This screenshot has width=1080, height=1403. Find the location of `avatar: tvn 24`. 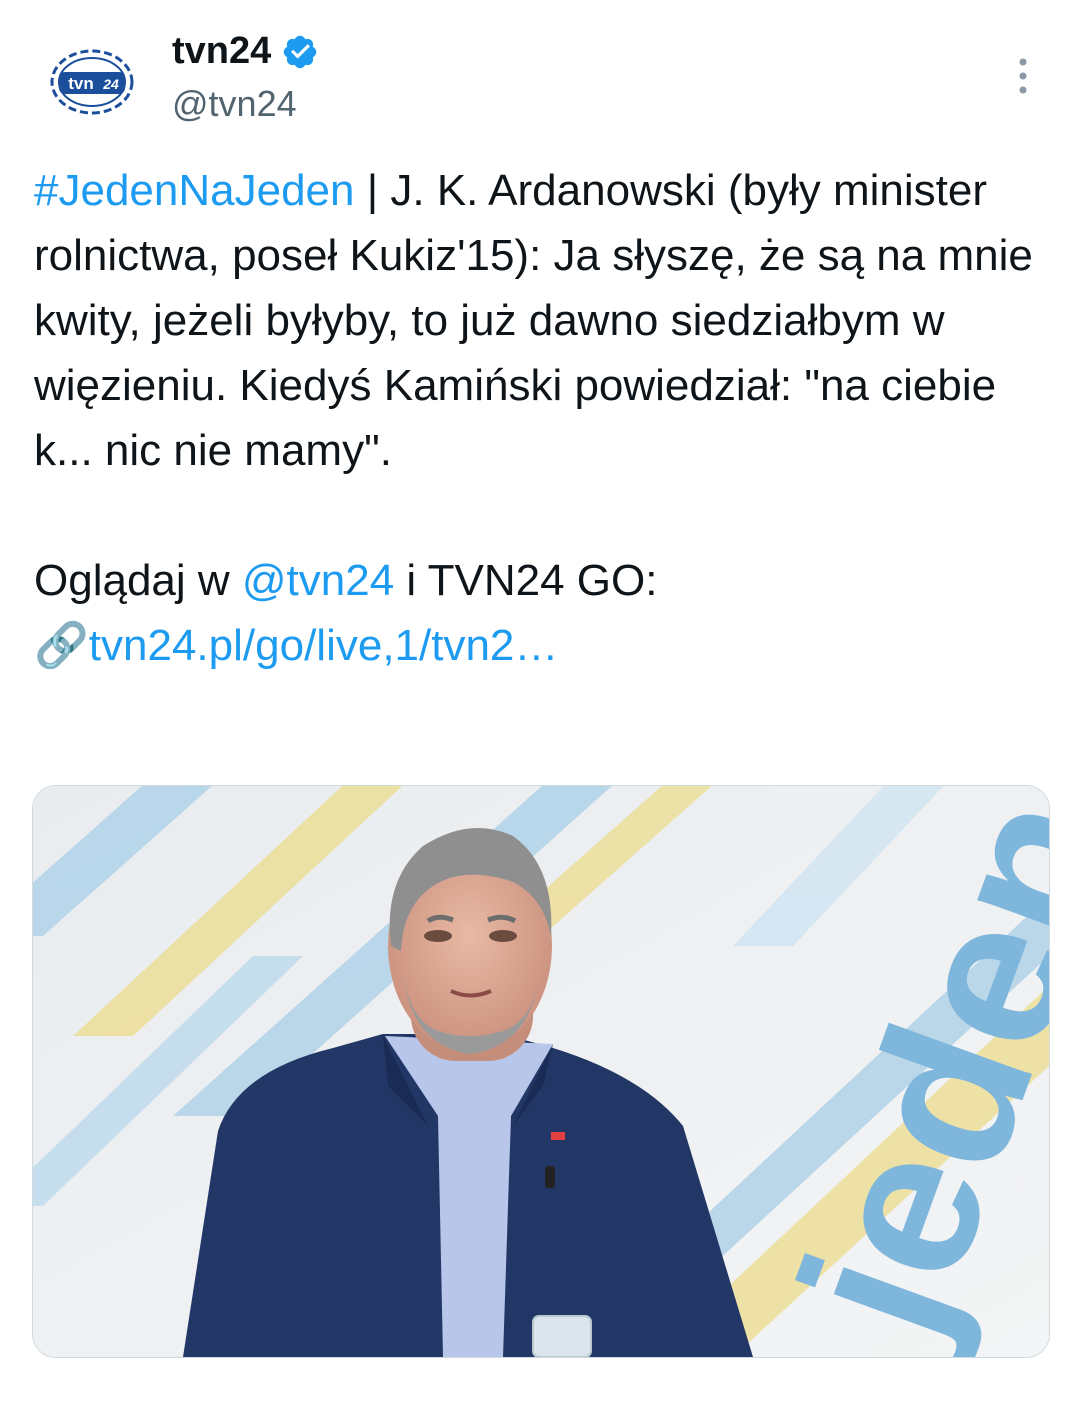

avatar: tvn 24 is located at coordinates (92, 82).